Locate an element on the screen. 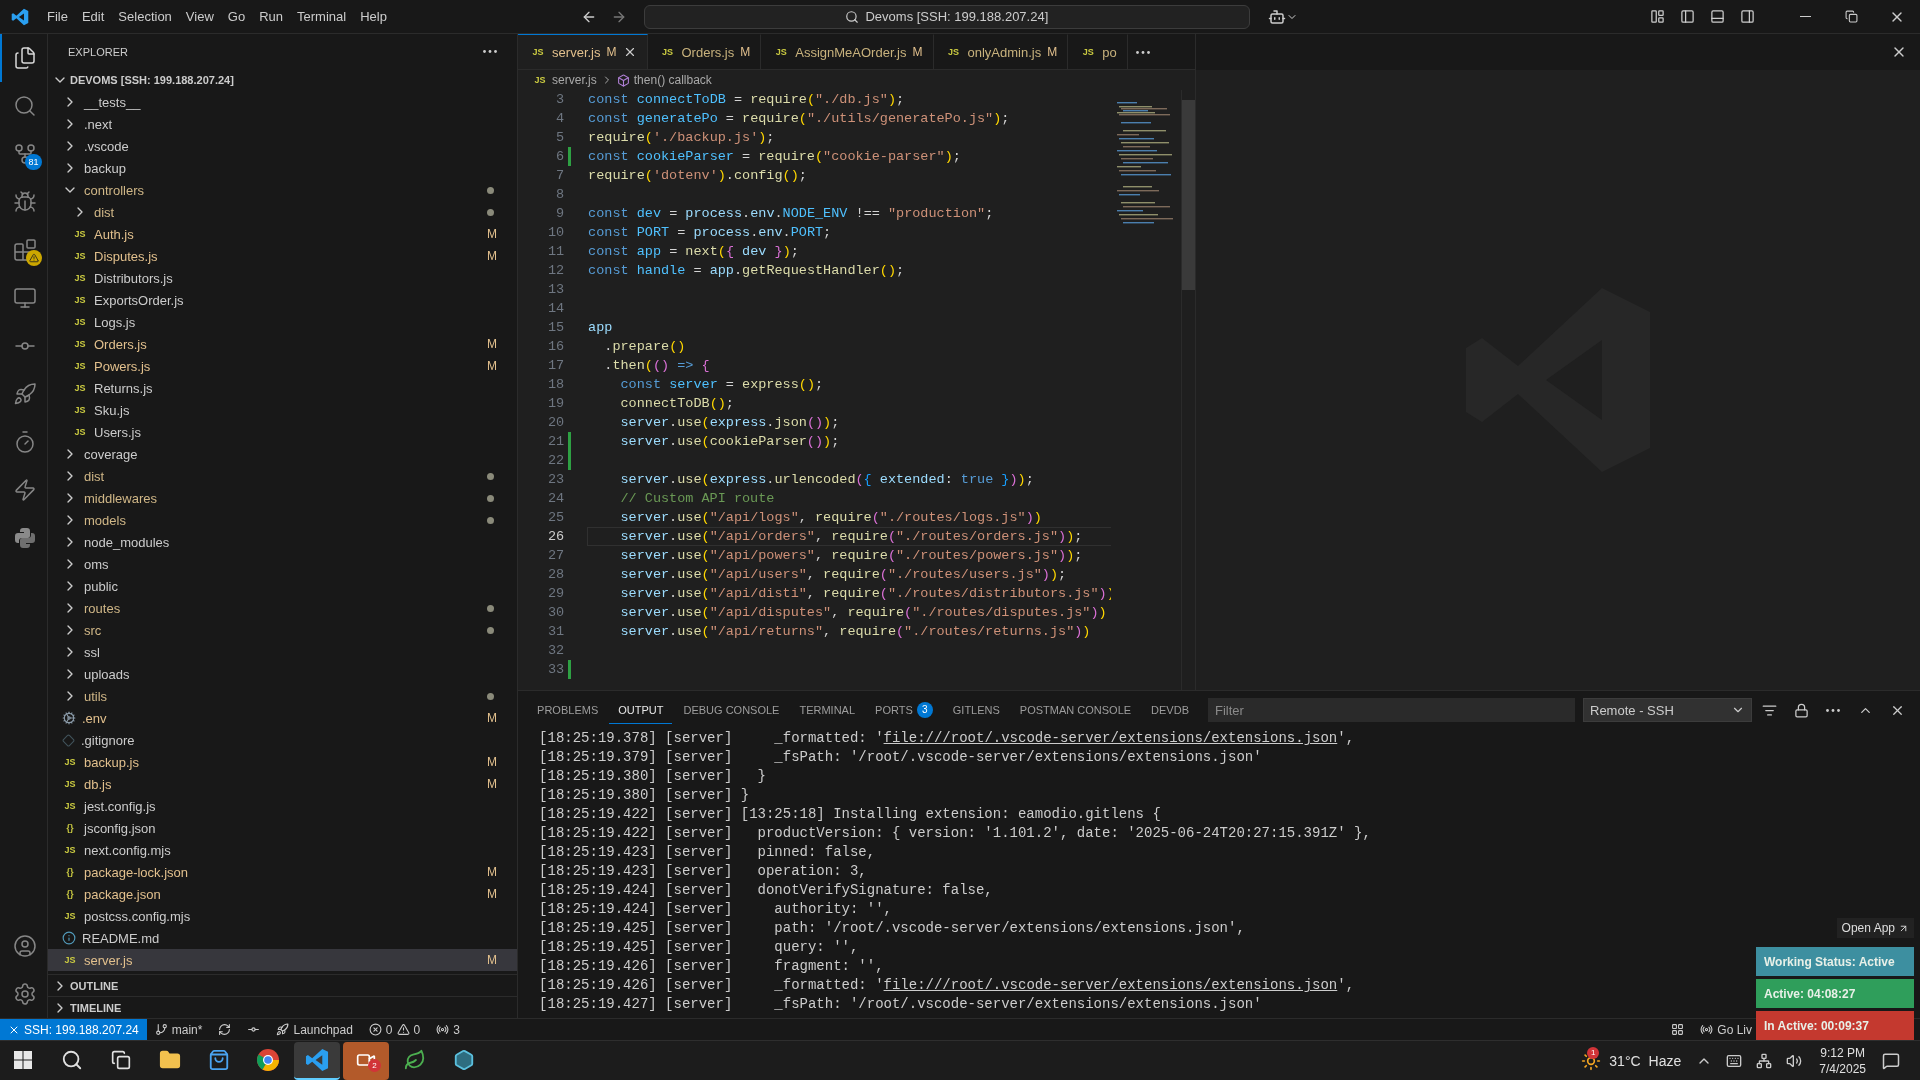 The height and width of the screenshot is (1080, 1920). tree-folder-entry: middlewares is located at coordinates (283, 498).